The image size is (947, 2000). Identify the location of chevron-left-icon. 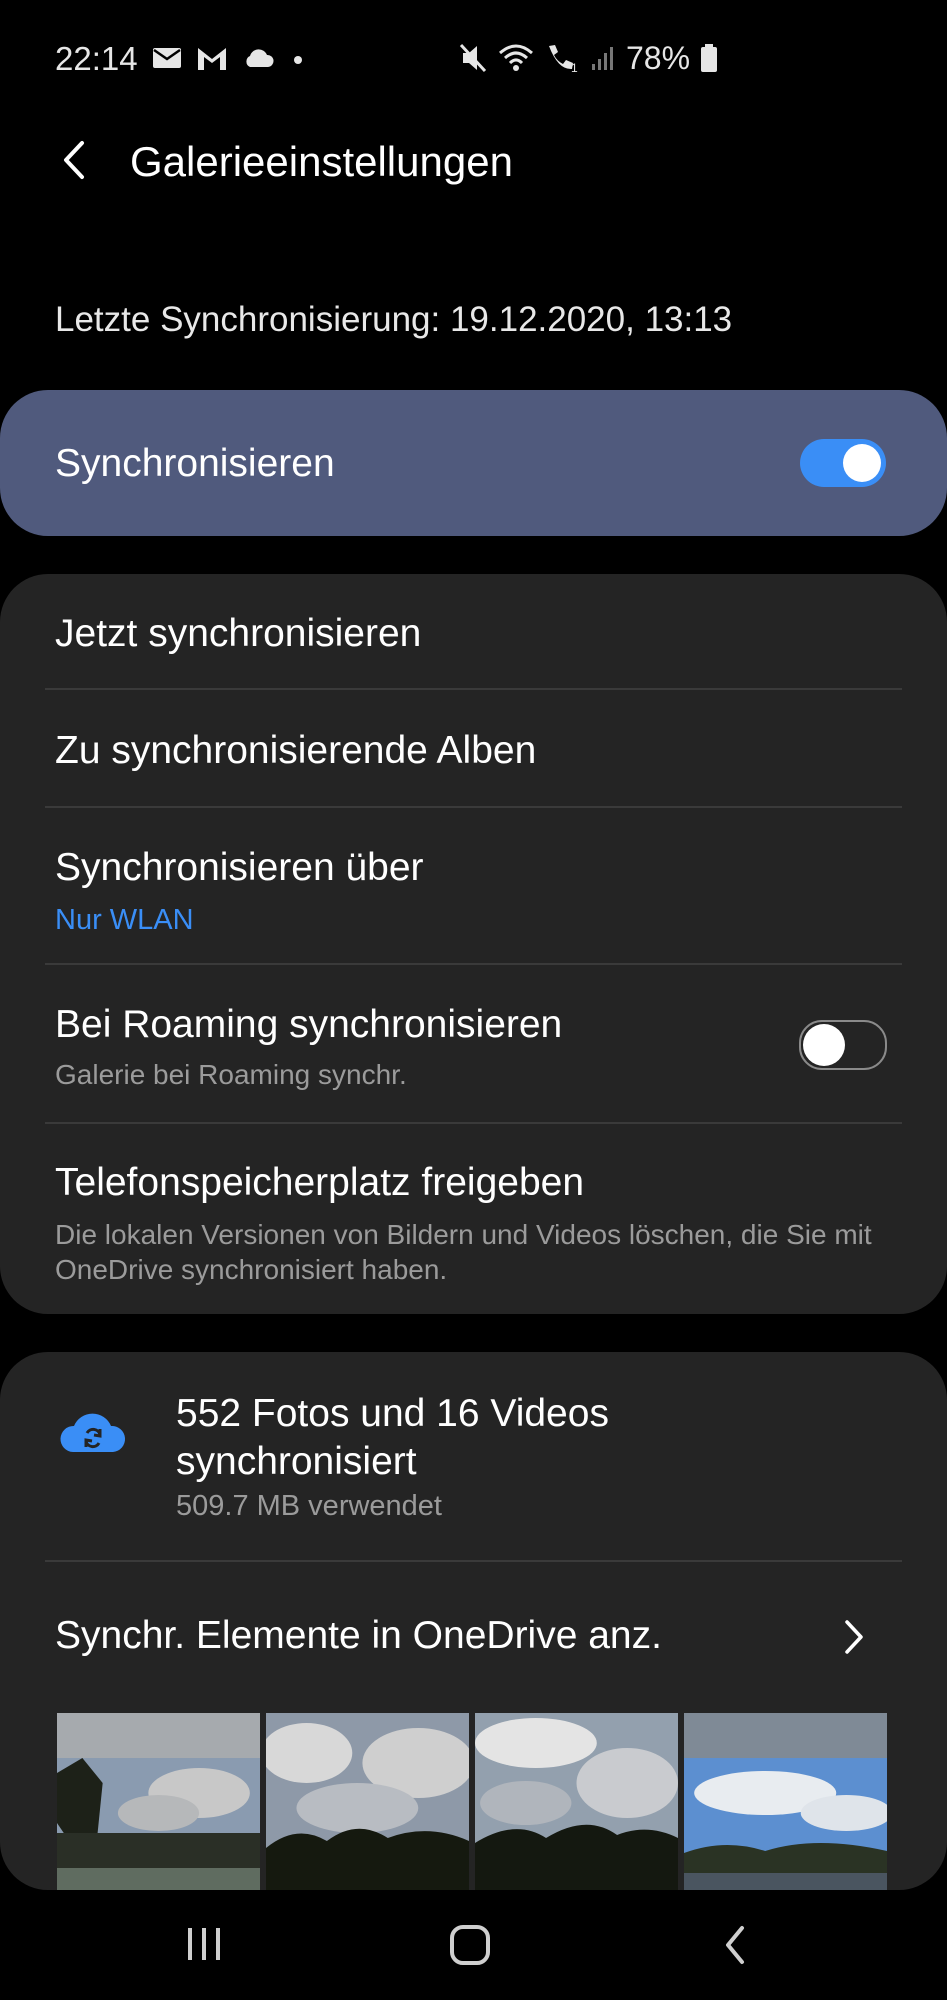
(74, 160).